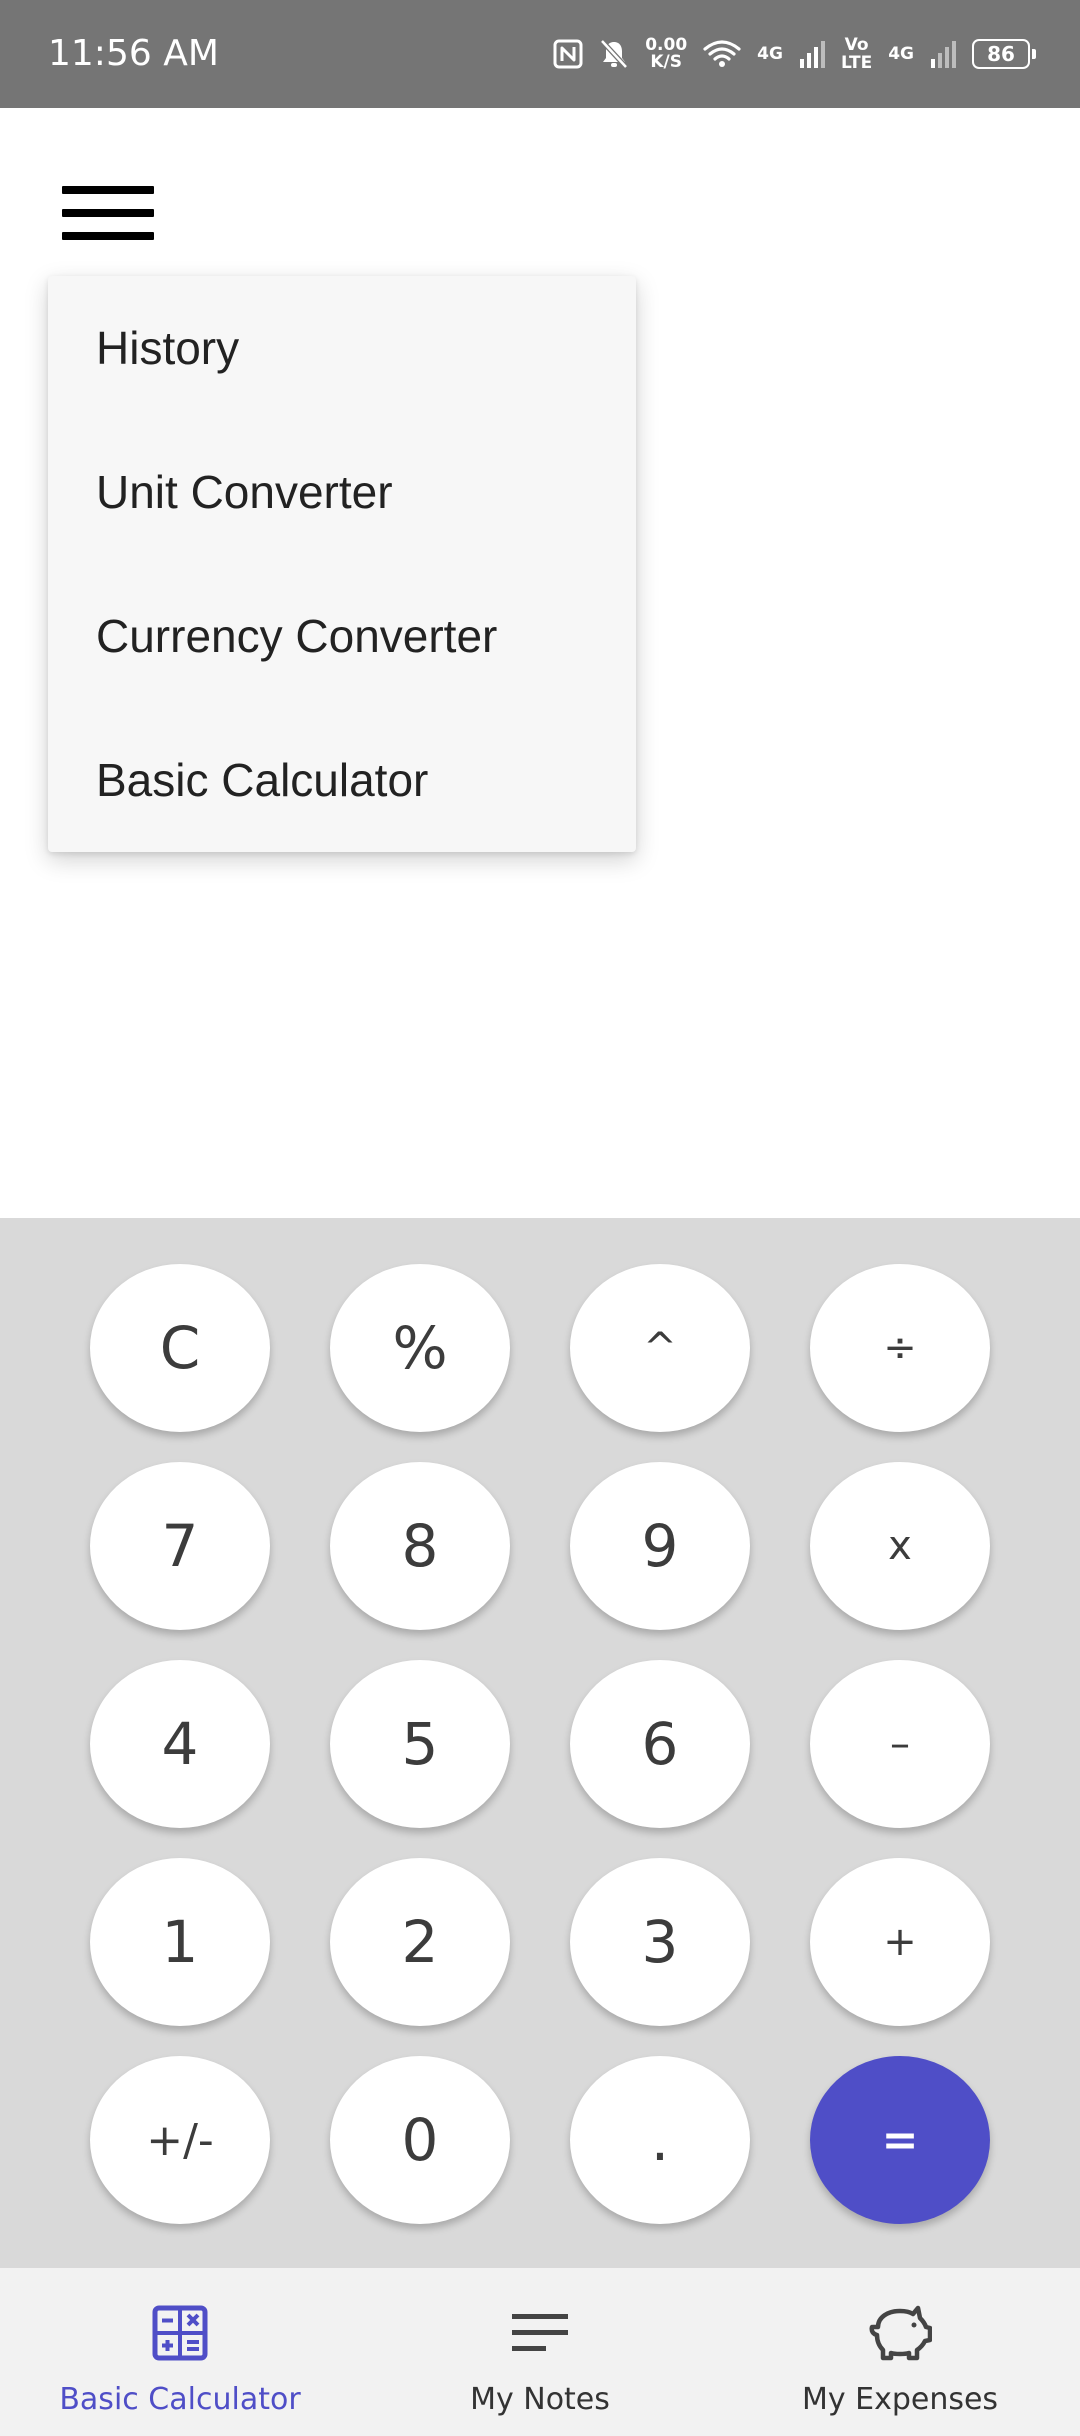 This screenshot has width=1080, height=2436. Describe the element at coordinates (540, 2333) in the screenshot. I see `notes-icon` at that location.